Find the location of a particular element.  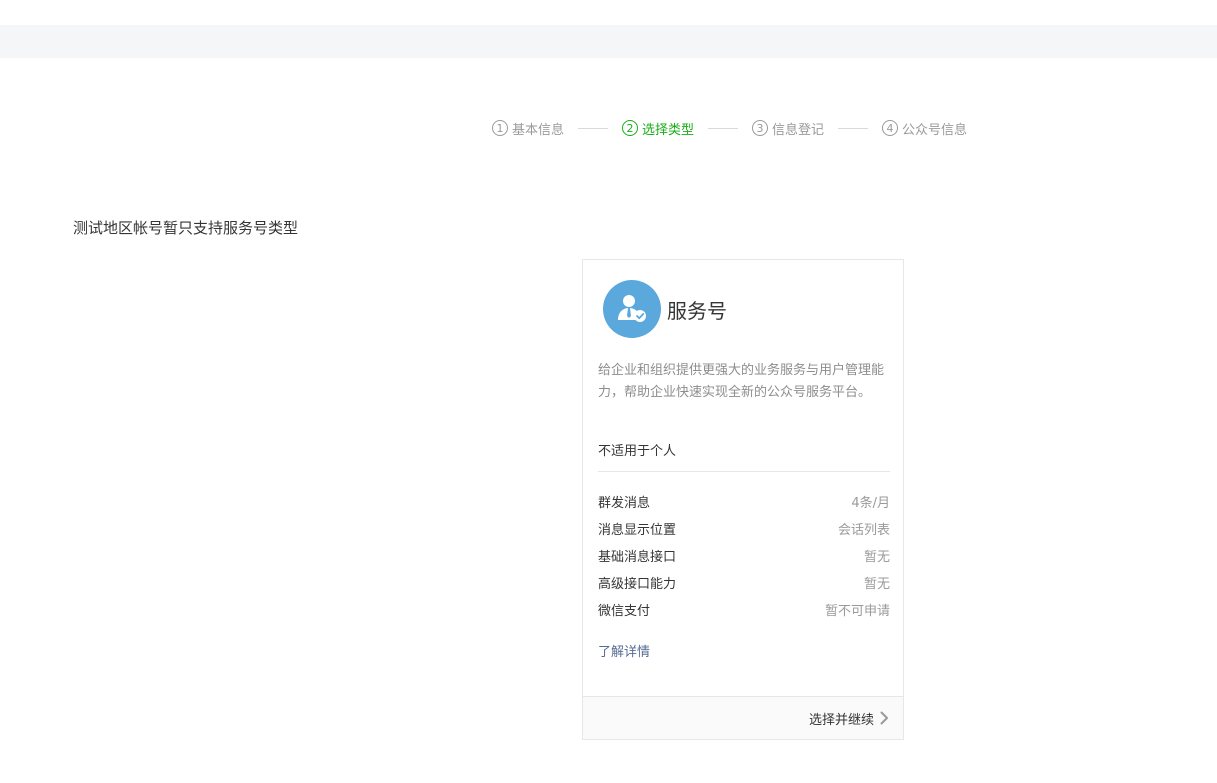

step-number: 2 is located at coordinates (630, 128).